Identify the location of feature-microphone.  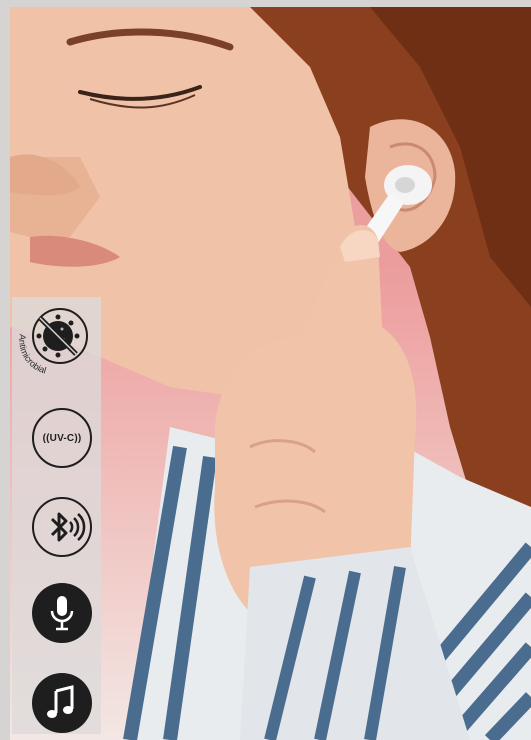
(62, 613).